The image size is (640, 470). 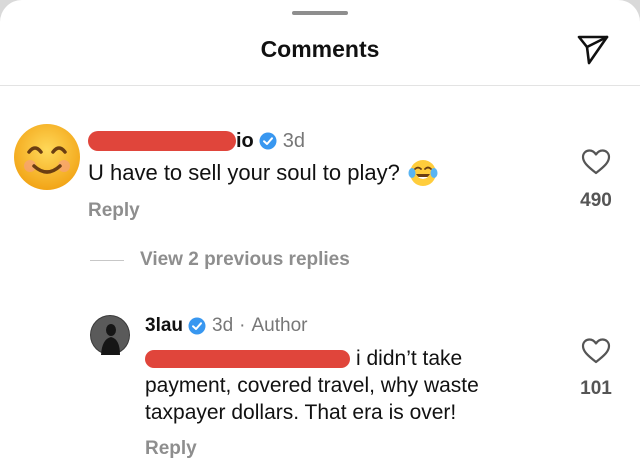 I want to click on avatar, so click(x=110, y=335).